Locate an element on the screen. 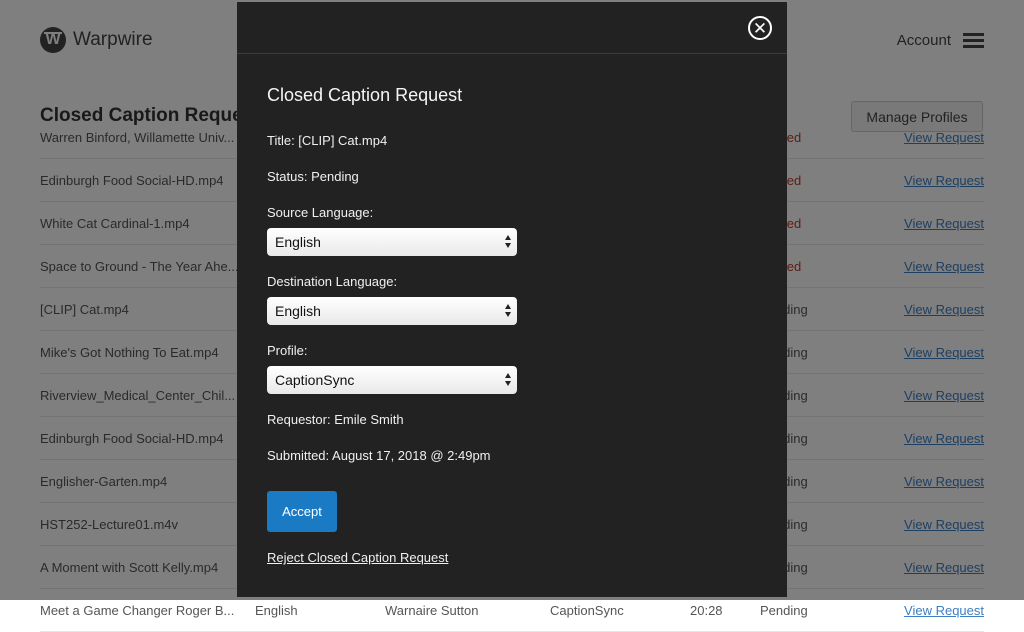 This screenshot has width=1024, height=632. modal-header: ✕ is located at coordinates (512, 28).